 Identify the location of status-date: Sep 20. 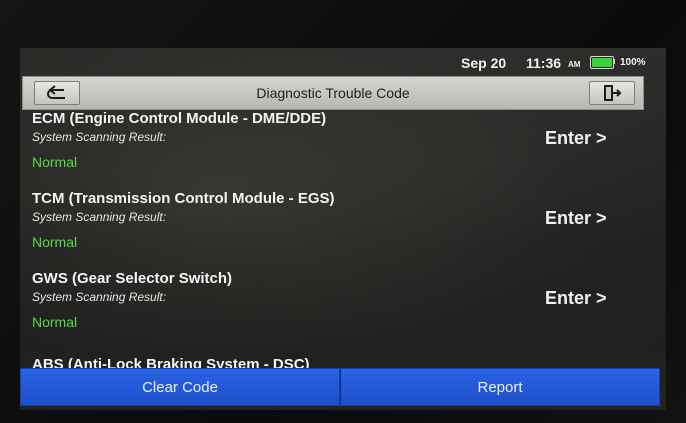
(484, 63).